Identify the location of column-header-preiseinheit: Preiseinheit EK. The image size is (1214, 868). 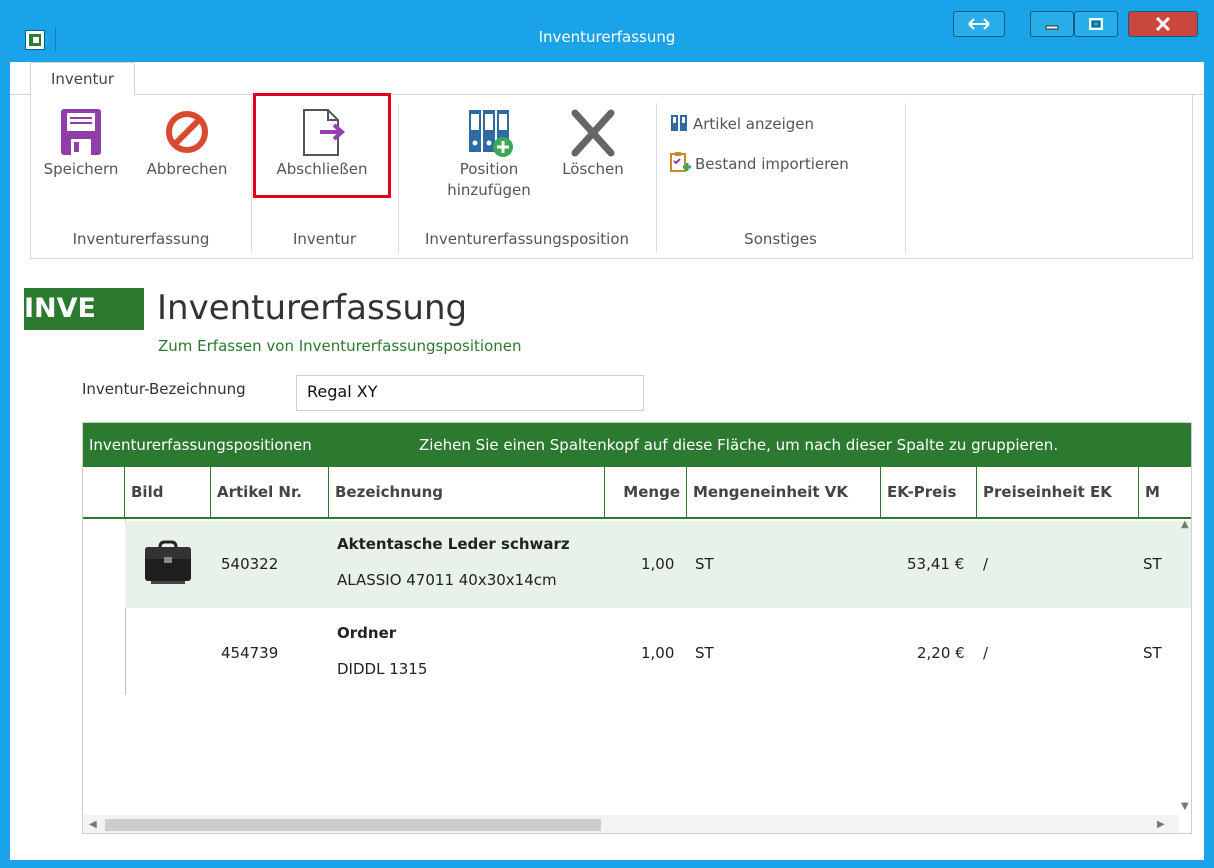
(1058, 492).